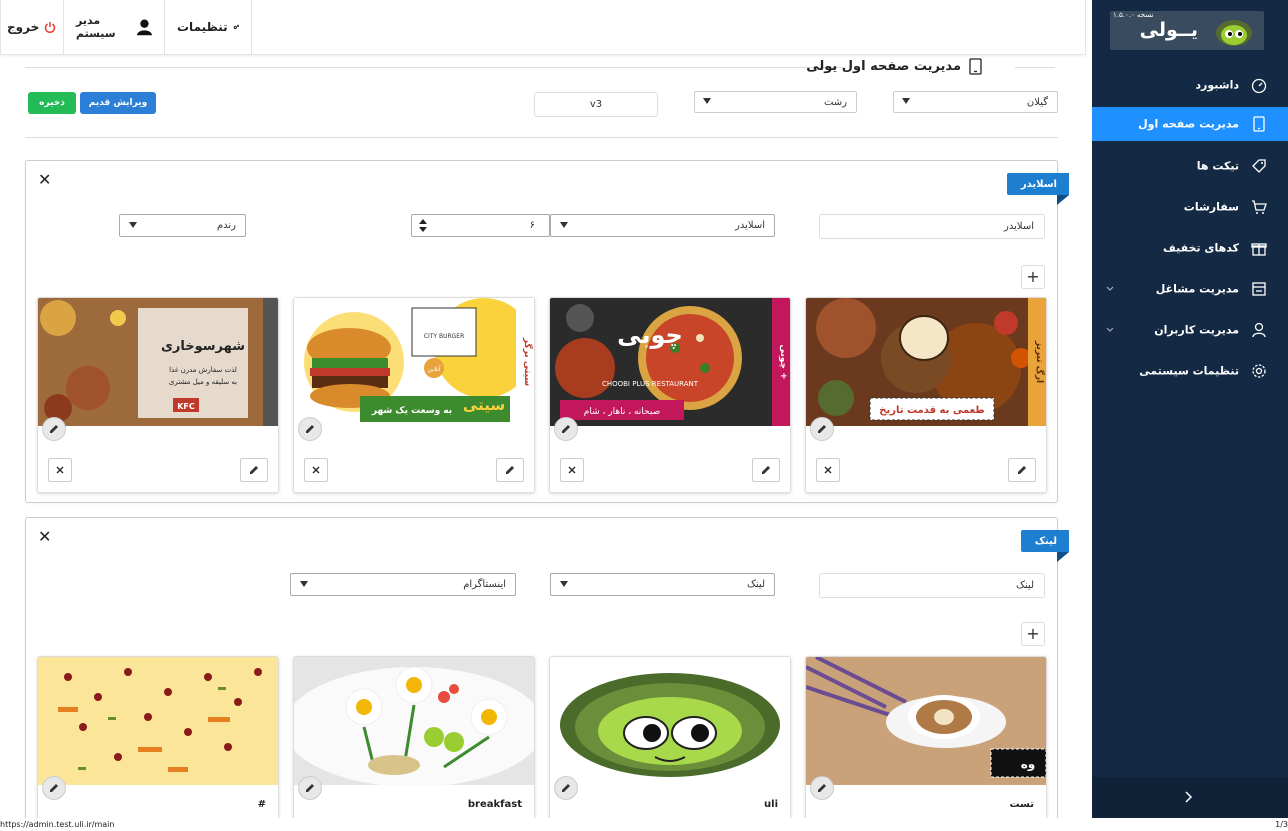 Image resolution: width=1288 pixels, height=831 pixels. I want to click on section-name-field: لینک, so click(932, 585).